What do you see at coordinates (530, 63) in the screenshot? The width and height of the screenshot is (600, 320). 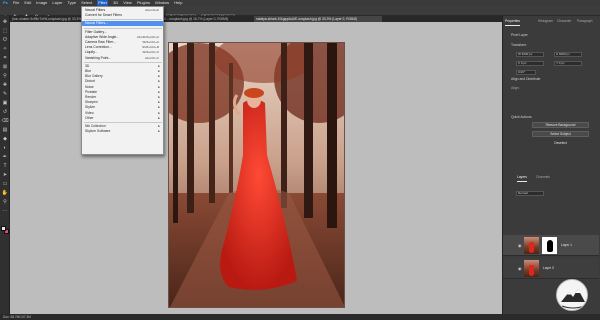 I see `transform-field: X 0 px` at bounding box center [530, 63].